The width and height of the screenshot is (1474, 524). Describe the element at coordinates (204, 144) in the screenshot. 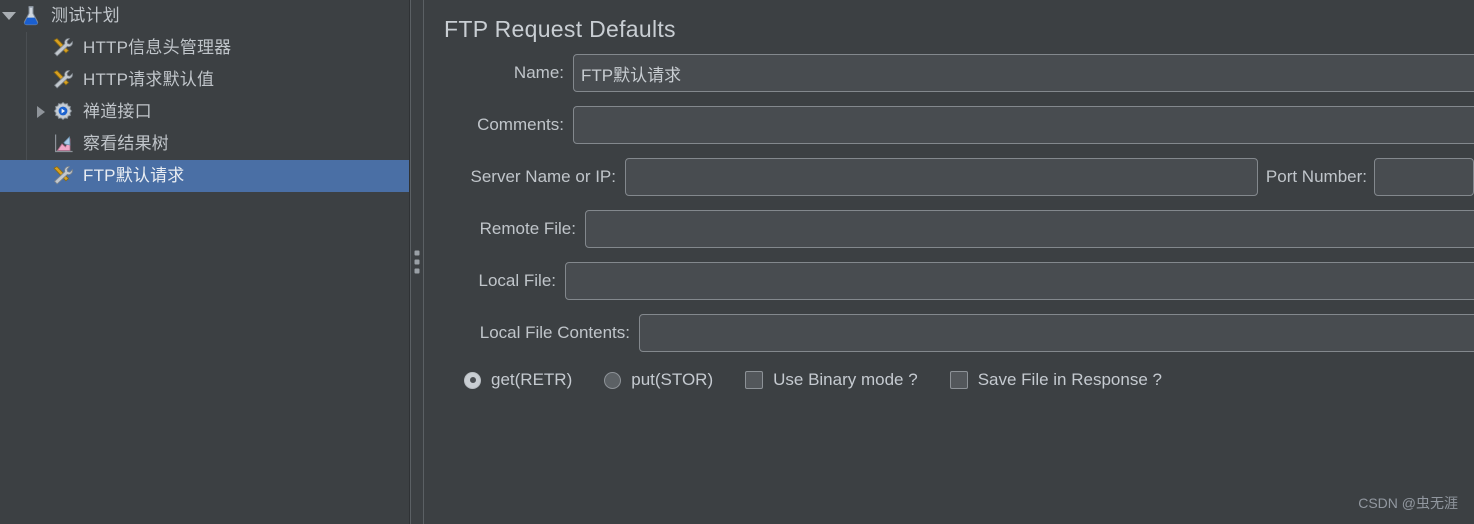

I see `tree-item-4: 察看结果树` at that location.